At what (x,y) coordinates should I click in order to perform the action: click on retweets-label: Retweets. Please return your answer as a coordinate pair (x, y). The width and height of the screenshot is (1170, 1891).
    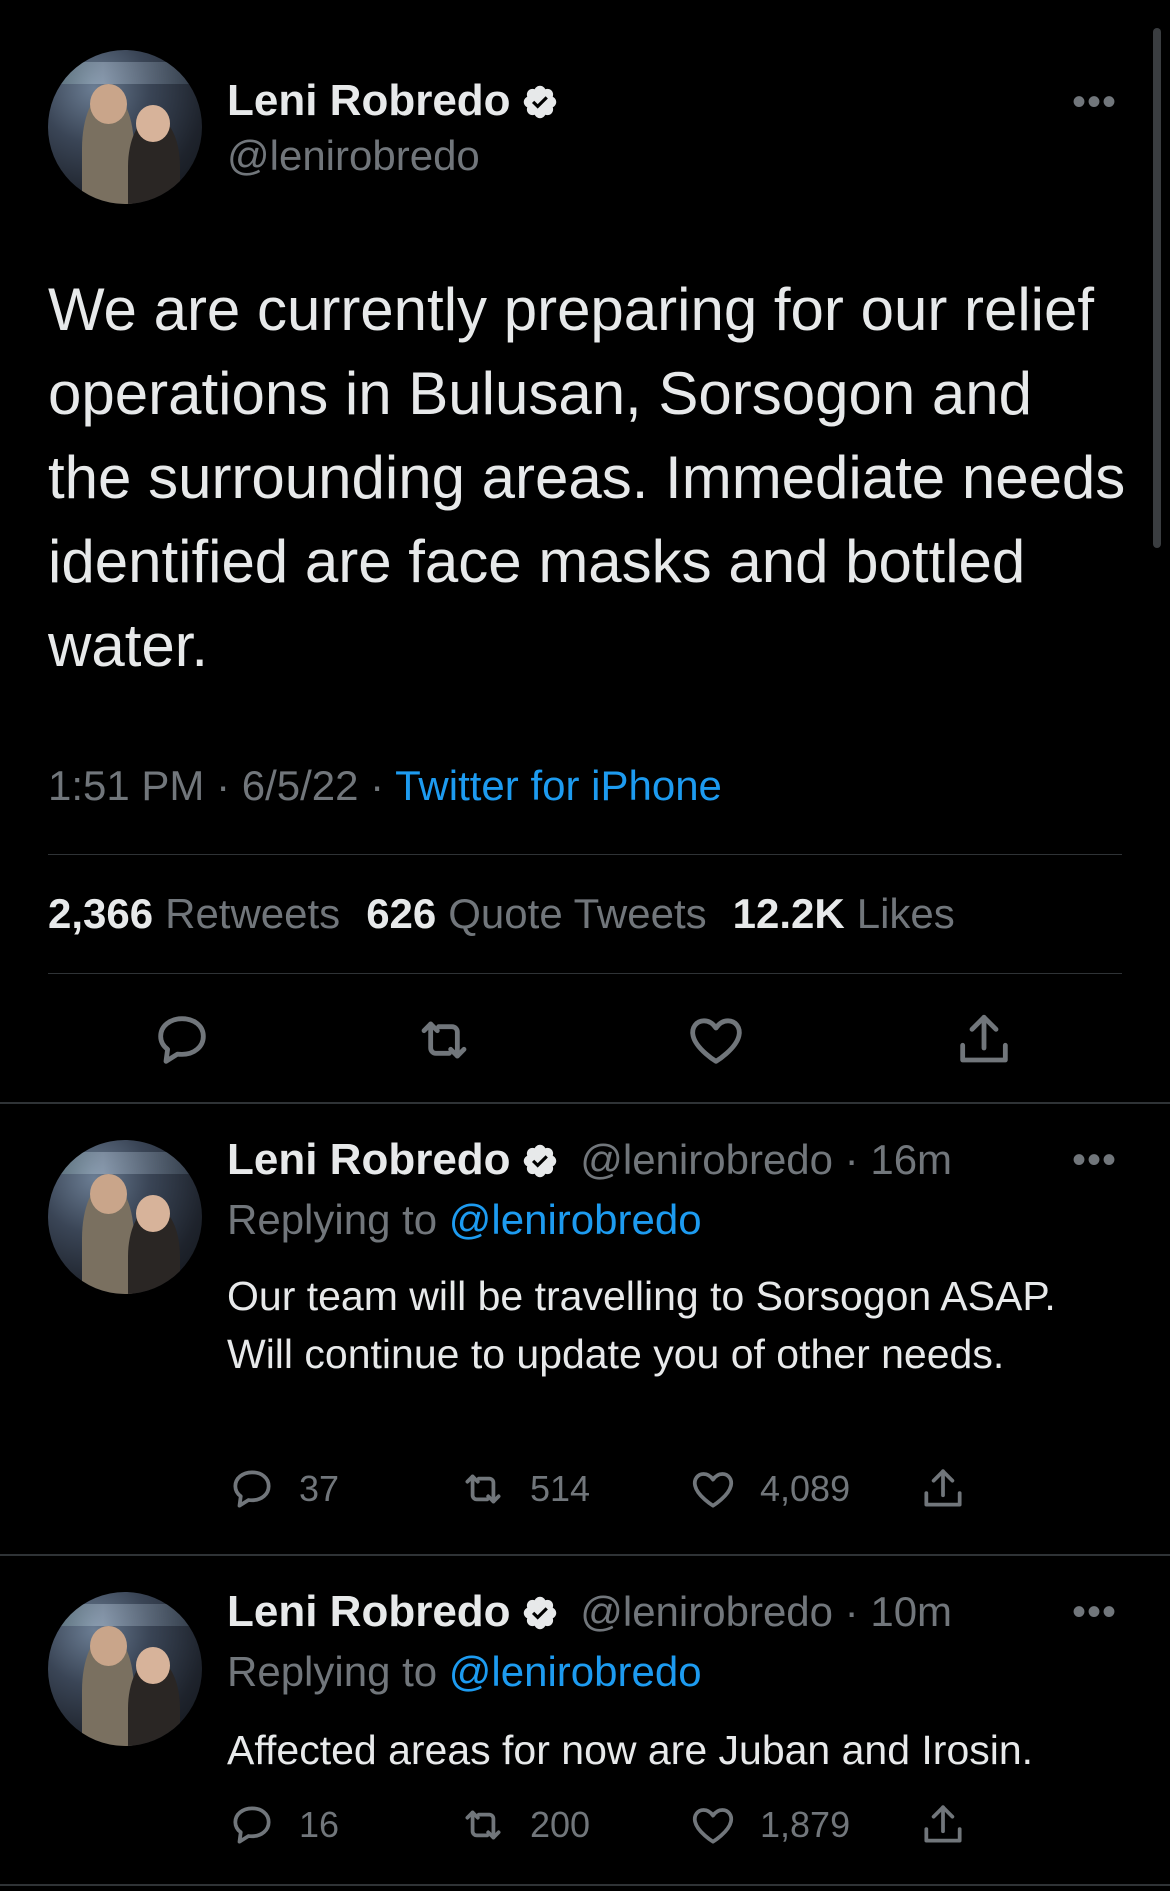
    Looking at the image, I should click on (253, 913).